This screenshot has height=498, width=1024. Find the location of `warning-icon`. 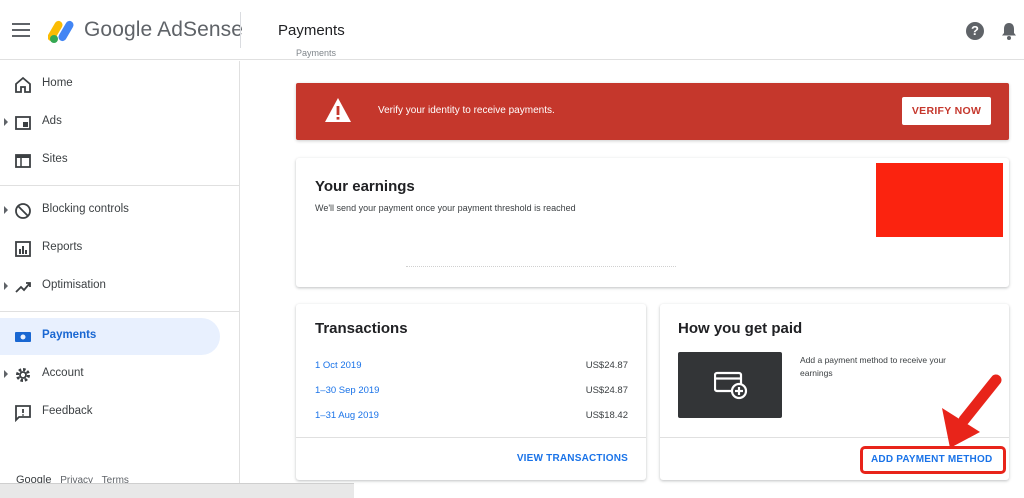

warning-icon is located at coordinates (338, 110).